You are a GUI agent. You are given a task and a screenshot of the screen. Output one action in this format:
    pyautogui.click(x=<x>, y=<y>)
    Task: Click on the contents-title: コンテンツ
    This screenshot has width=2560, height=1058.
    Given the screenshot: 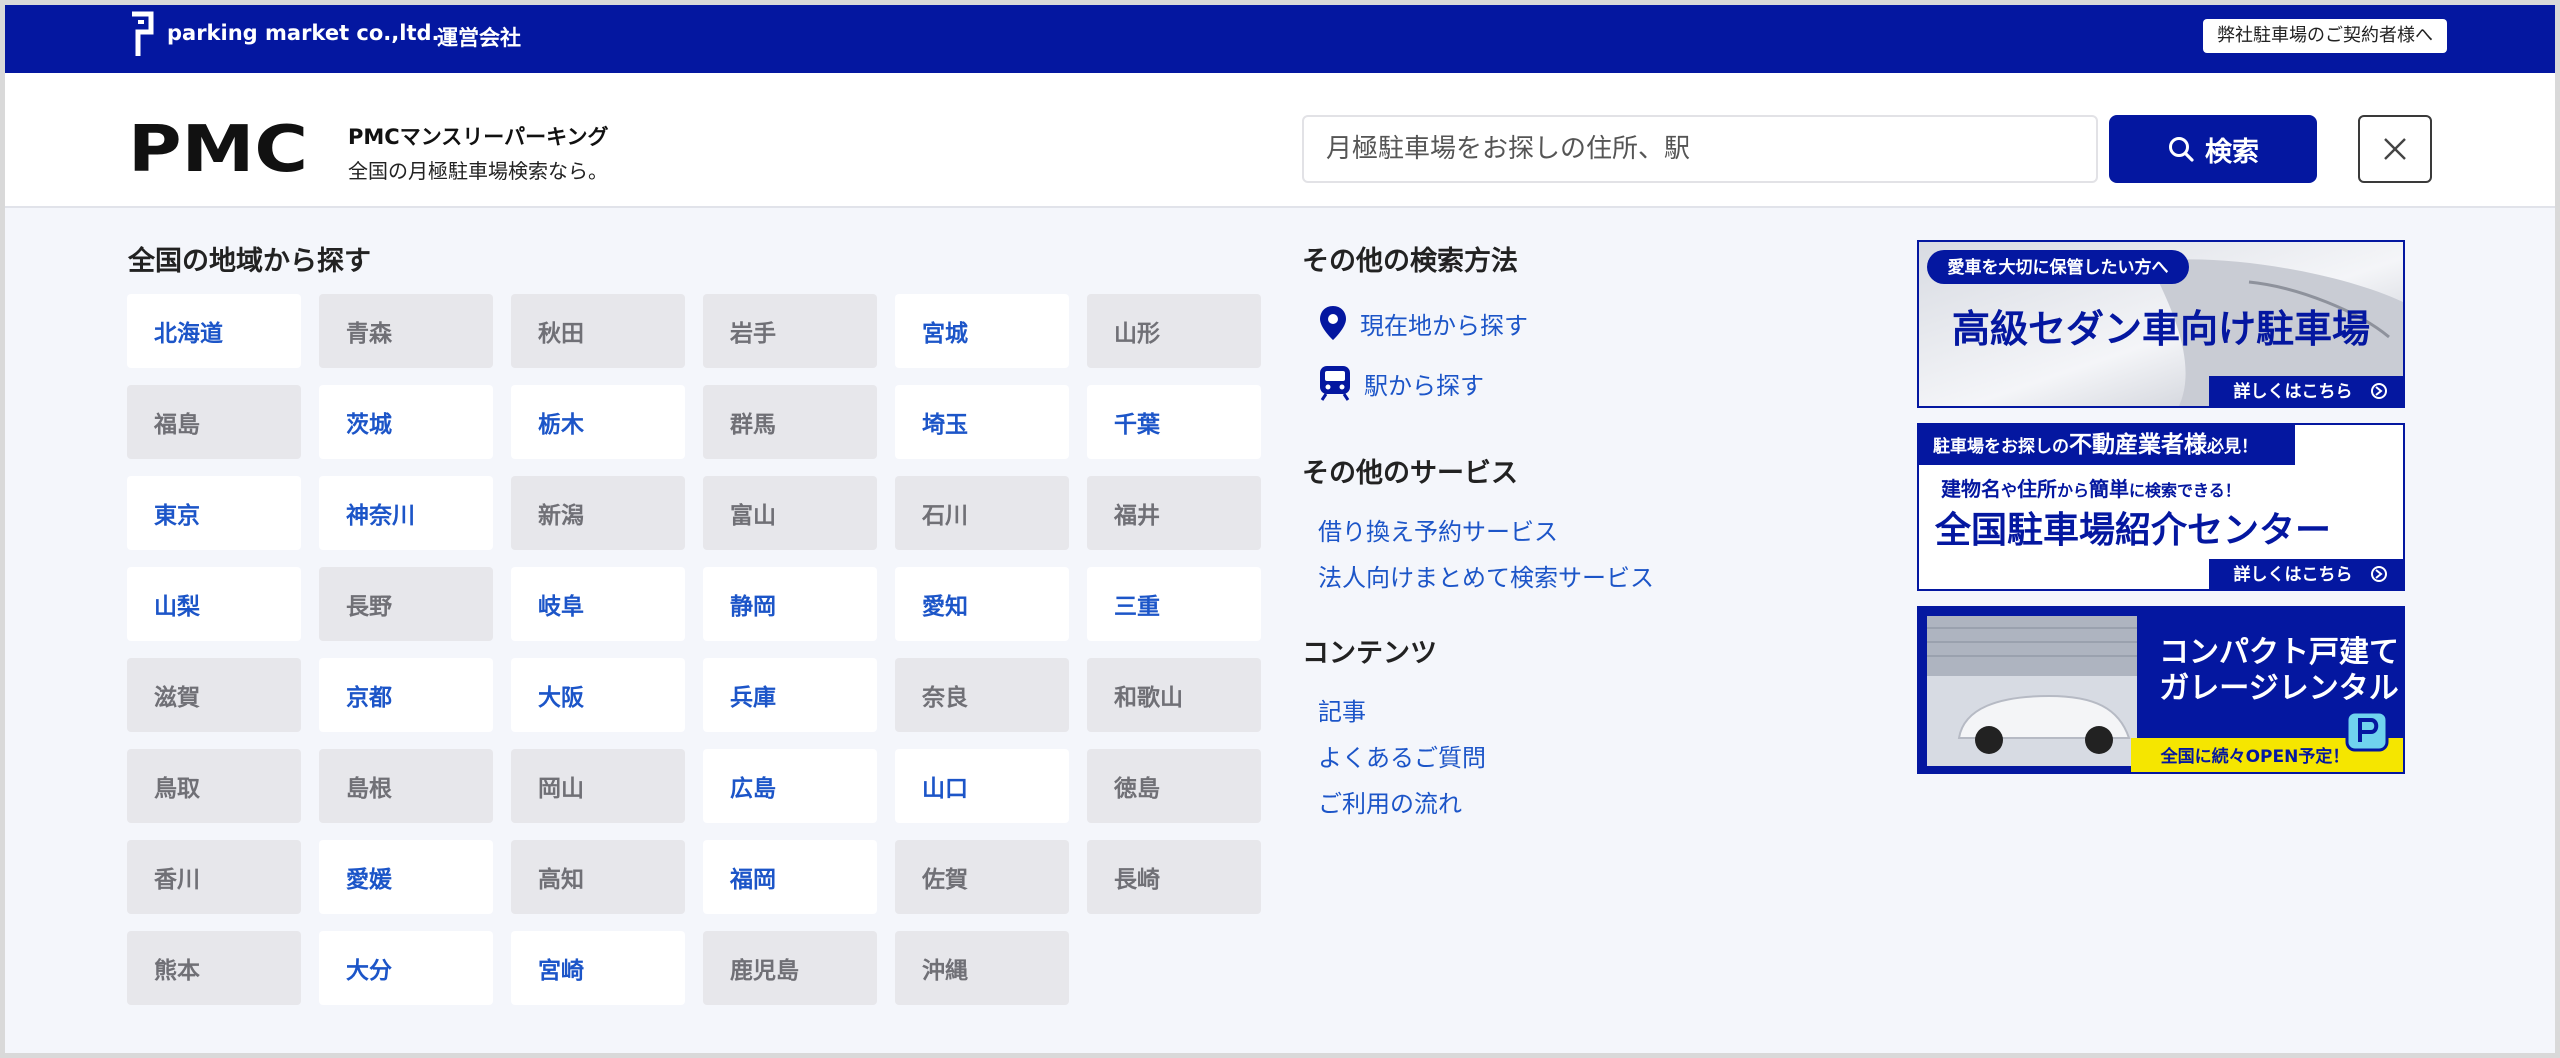 What is the action you would take?
    pyautogui.click(x=1369, y=653)
    